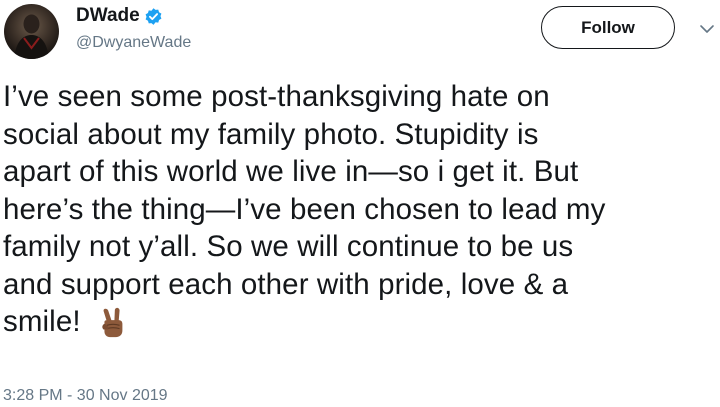  What do you see at coordinates (108, 16) in the screenshot?
I see `author-display-name: DWade` at bounding box center [108, 16].